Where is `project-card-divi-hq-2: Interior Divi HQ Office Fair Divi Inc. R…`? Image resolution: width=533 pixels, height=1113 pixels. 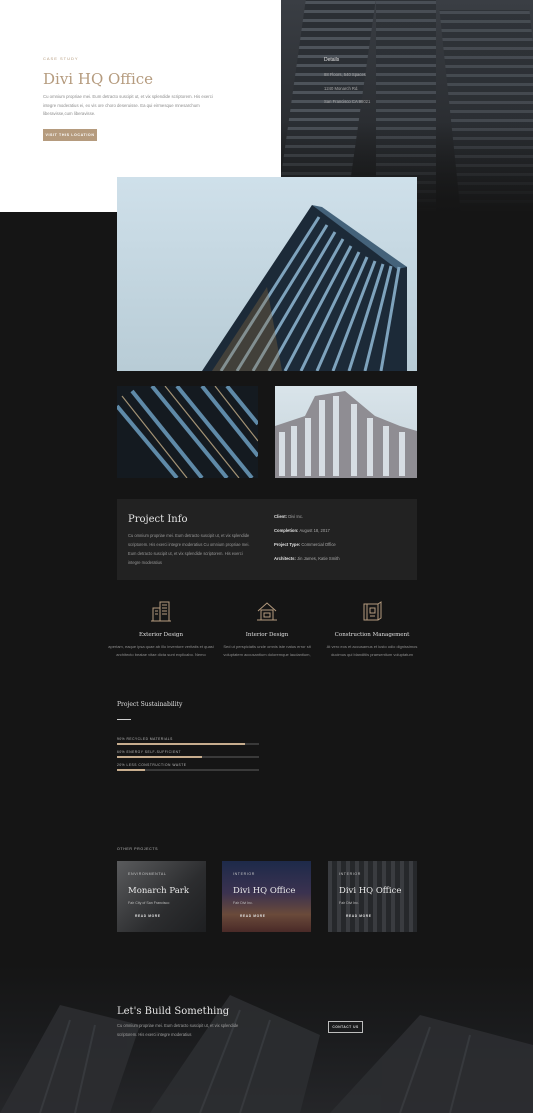 project-card-divi-hq-2: Interior Divi HQ Office Fair Divi Inc. R… is located at coordinates (372, 896).